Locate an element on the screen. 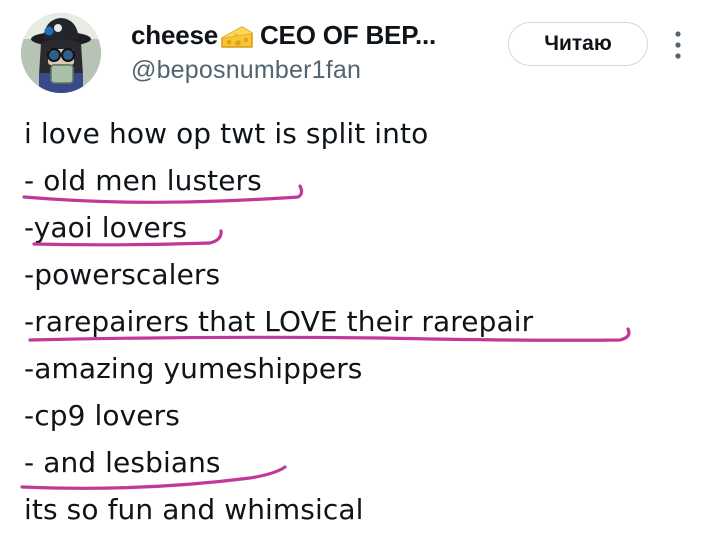 Image resolution: width=720 pixels, height=549 pixels. tweet-line-yaoi-lovers: -yaoi lovers is located at coordinates (106, 227).